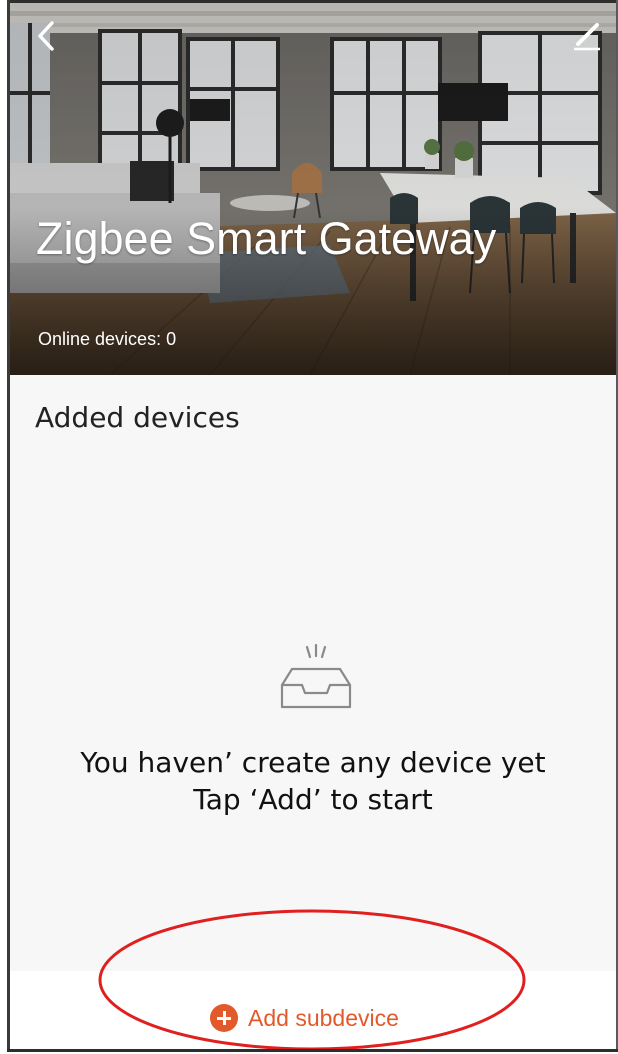 The image size is (618, 1054). What do you see at coordinates (316, 676) in the screenshot?
I see `empty-tray-icon` at bounding box center [316, 676].